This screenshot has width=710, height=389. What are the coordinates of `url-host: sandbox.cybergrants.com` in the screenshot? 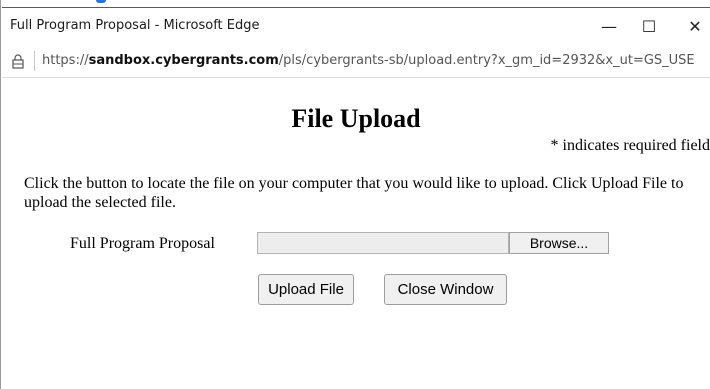 It's located at (183, 60).